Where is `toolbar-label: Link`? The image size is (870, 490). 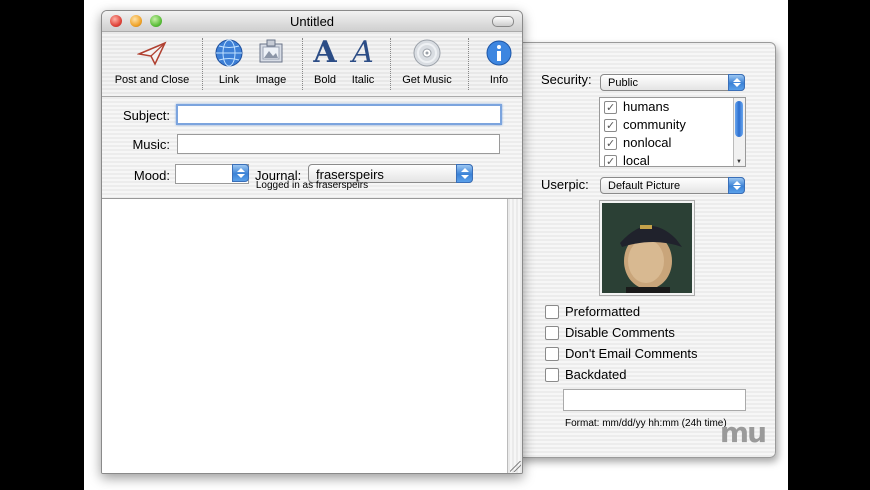 toolbar-label: Link is located at coordinates (229, 80).